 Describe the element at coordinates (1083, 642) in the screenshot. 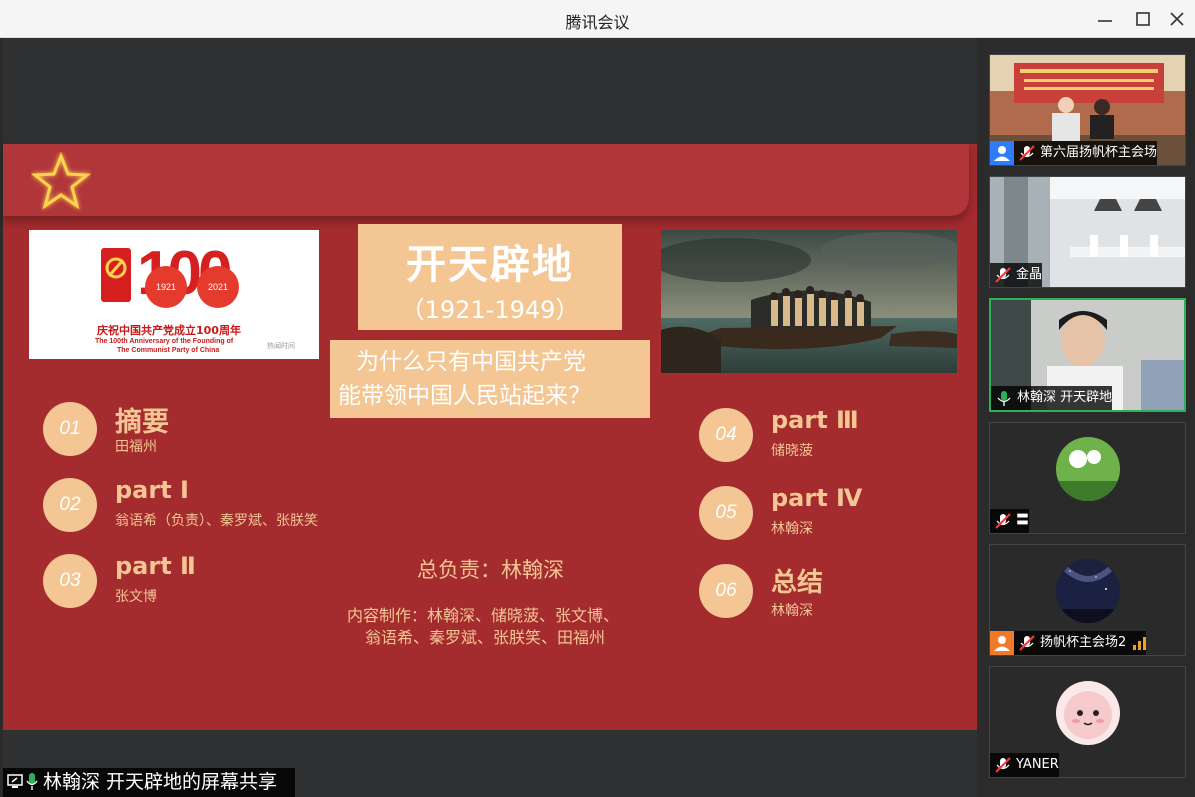

I see `participant-name: 扬帆杯主会场2` at that location.